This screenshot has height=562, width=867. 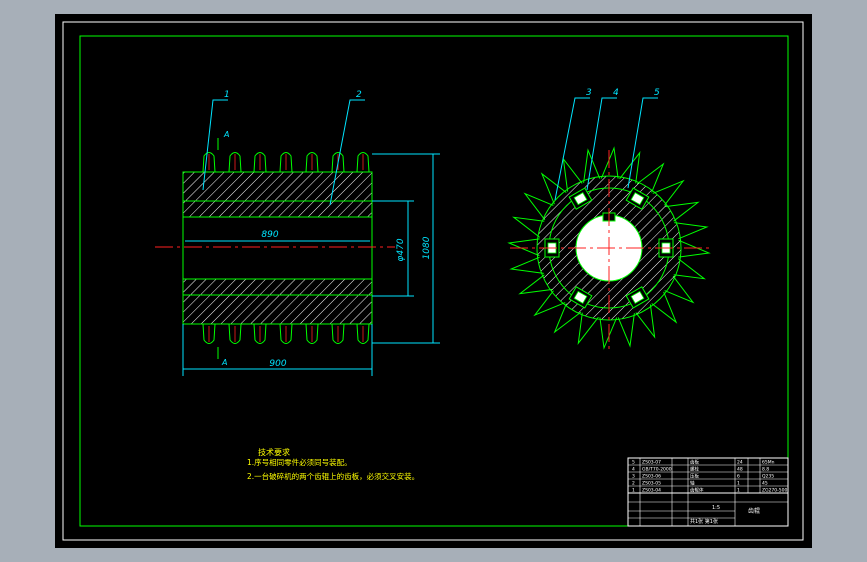 What do you see at coordinates (401, 249) in the screenshot?
I see `dim-470-text: φ470` at bounding box center [401, 249].